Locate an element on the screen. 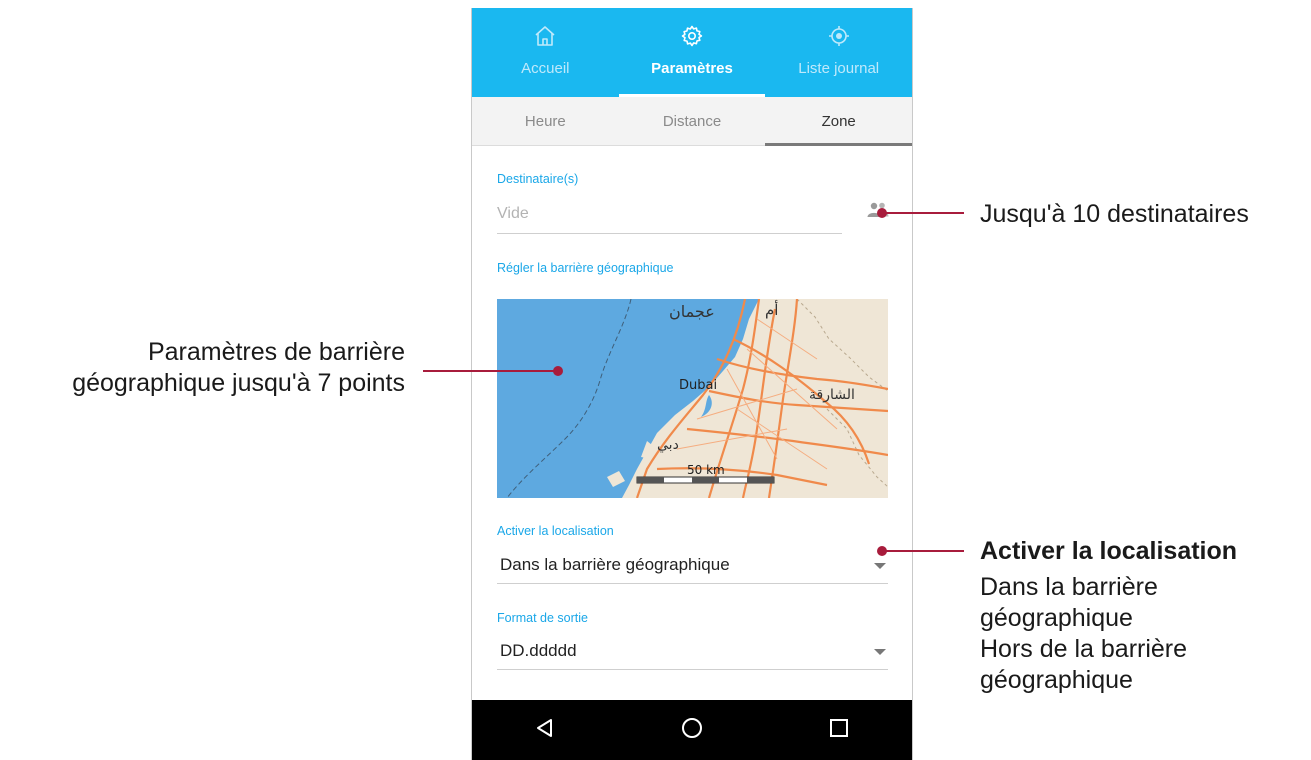 The width and height of the screenshot is (1311, 760). recents-square-icon is located at coordinates (839, 730).